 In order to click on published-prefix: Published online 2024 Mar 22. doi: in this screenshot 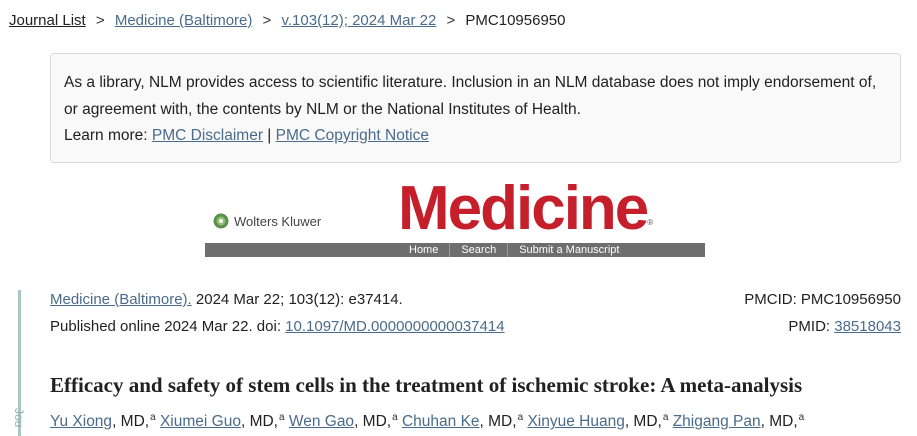, I will do `click(168, 326)`.